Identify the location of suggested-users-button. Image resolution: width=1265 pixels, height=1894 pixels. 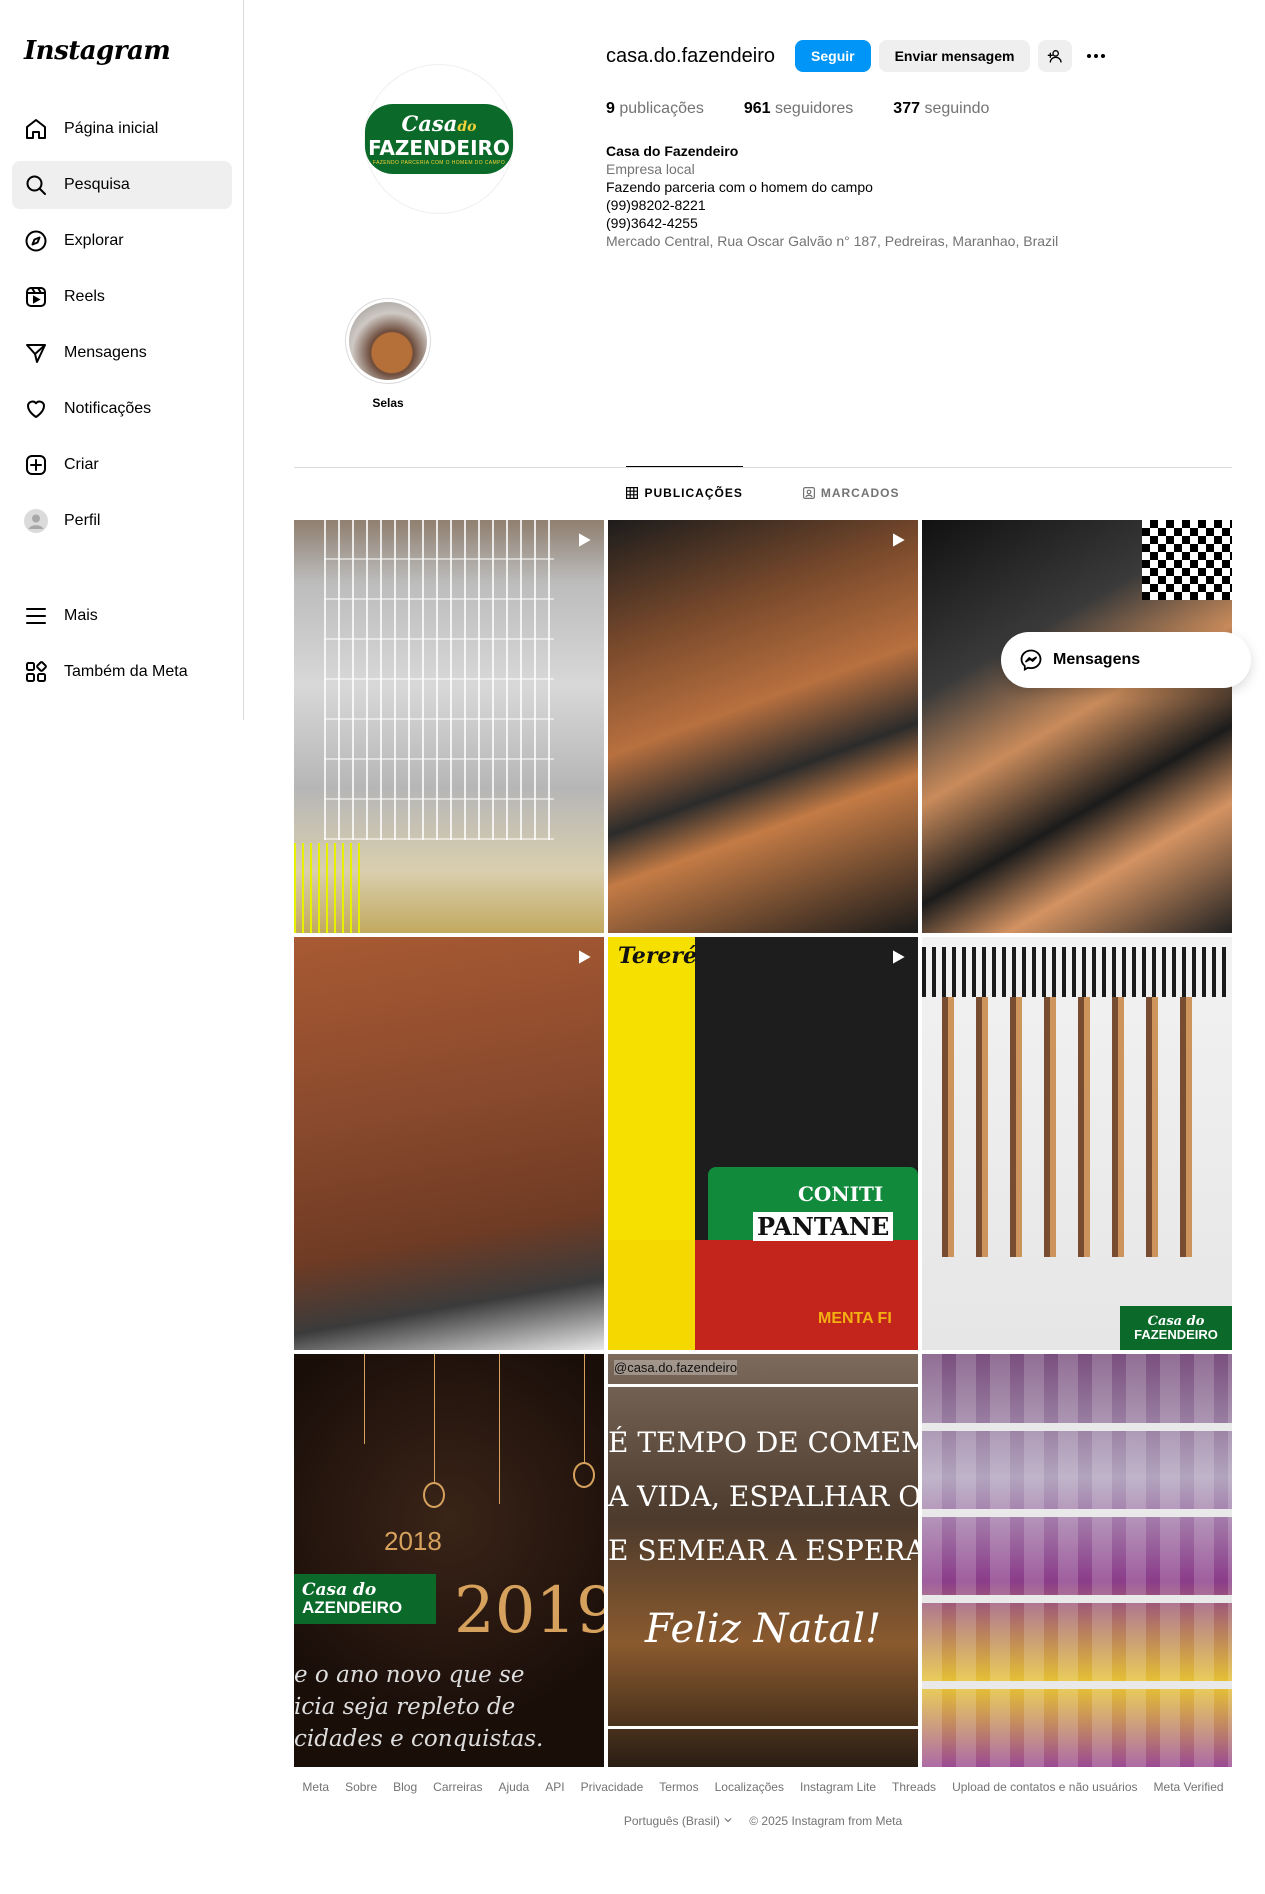
(1055, 56).